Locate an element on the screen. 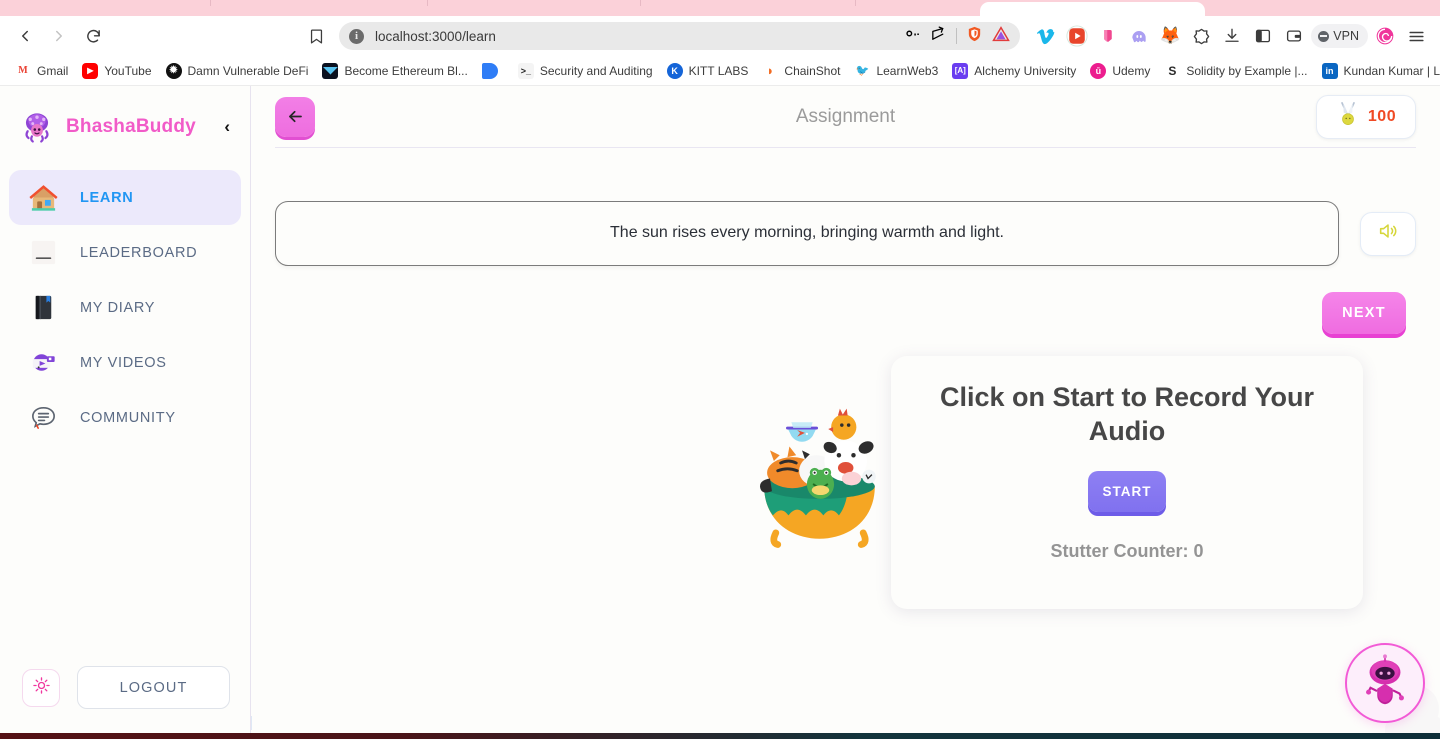 The height and width of the screenshot is (739, 1440). next-row: NEXT is located at coordinates (845, 313).